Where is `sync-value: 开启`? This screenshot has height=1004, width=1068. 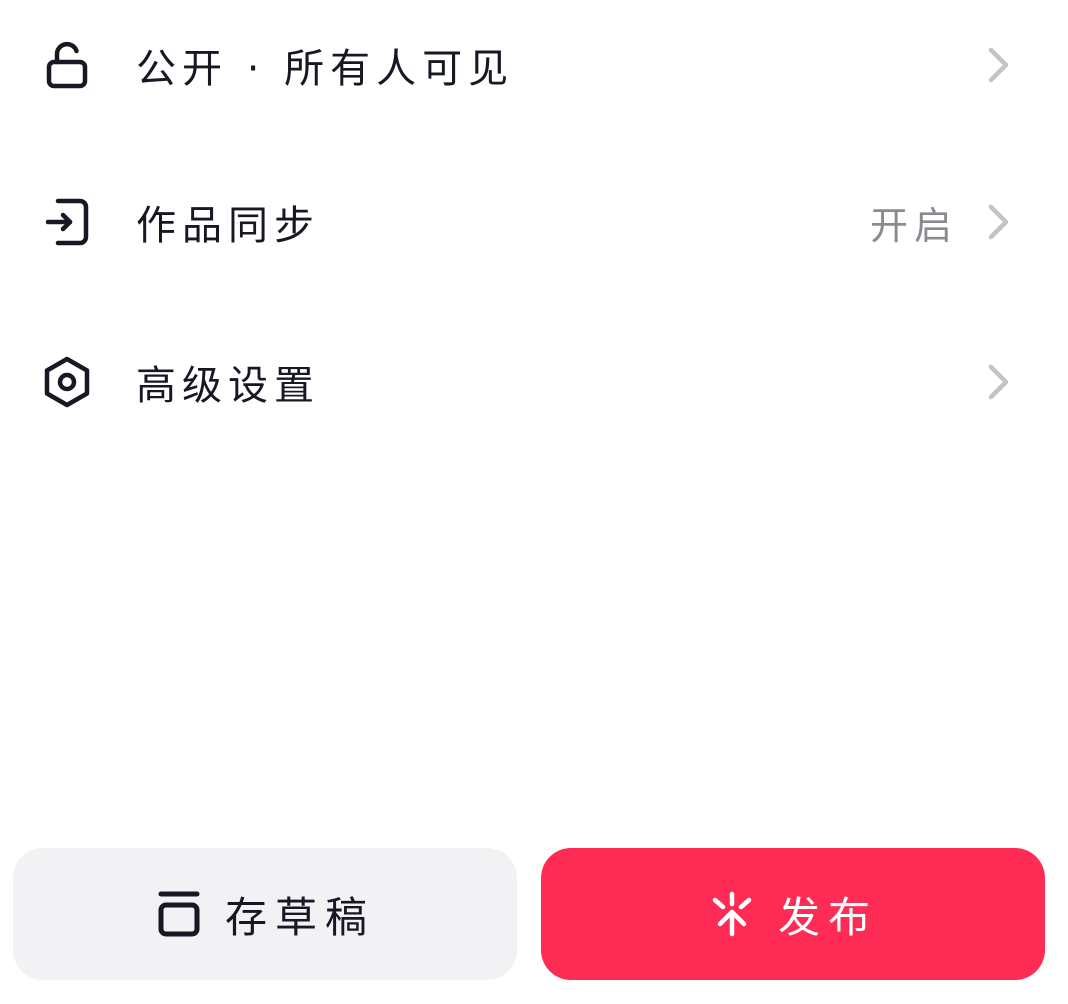
sync-value: 开启 is located at coordinates (913, 225).